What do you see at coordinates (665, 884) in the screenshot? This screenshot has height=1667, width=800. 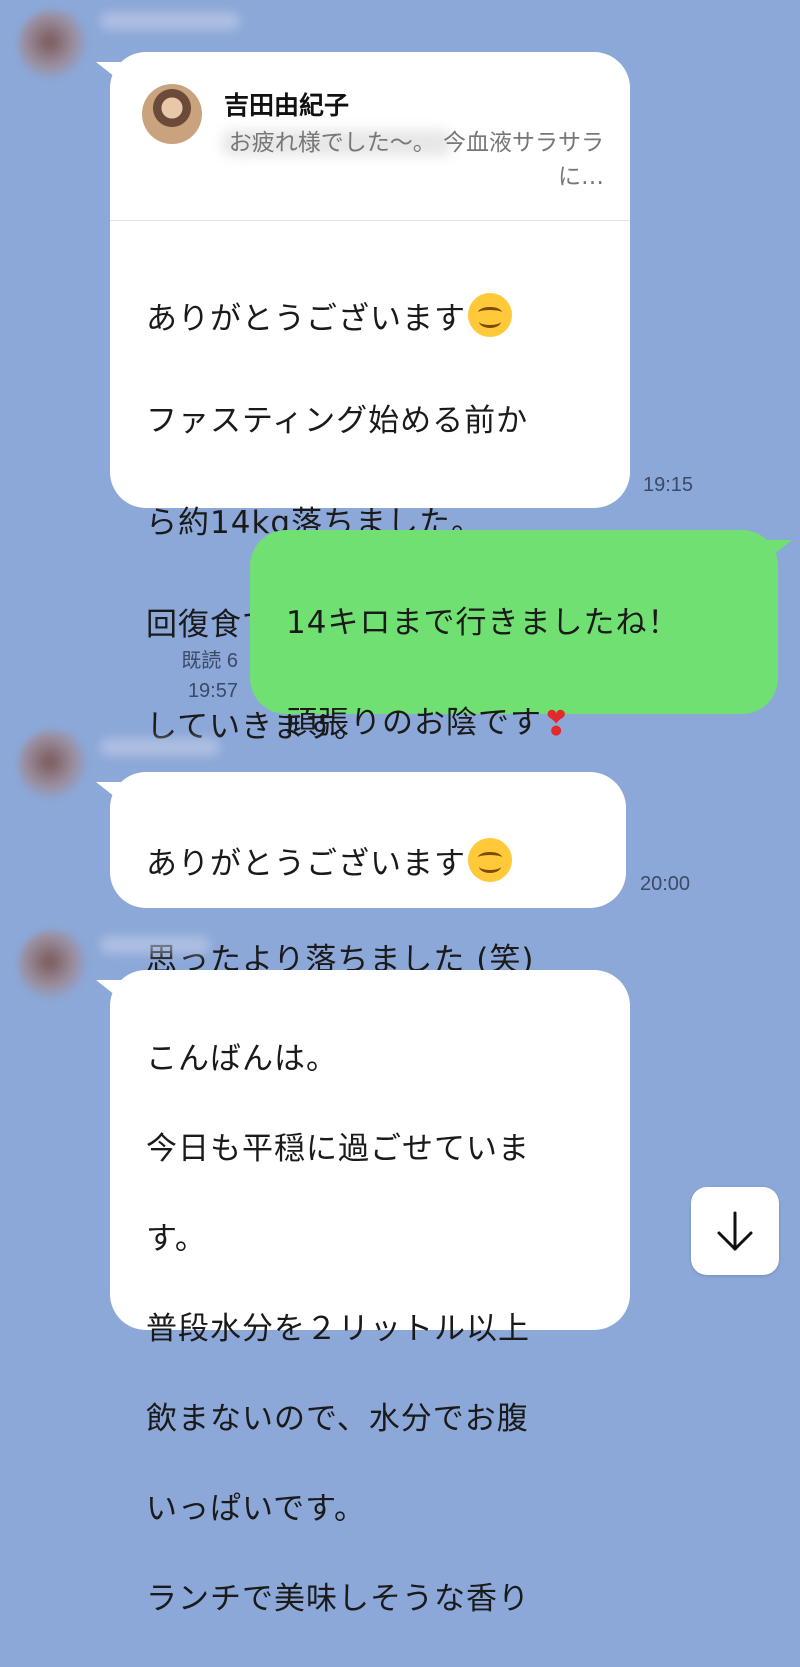 I see `message-time: 20:00` at bounding box center [665, 884].